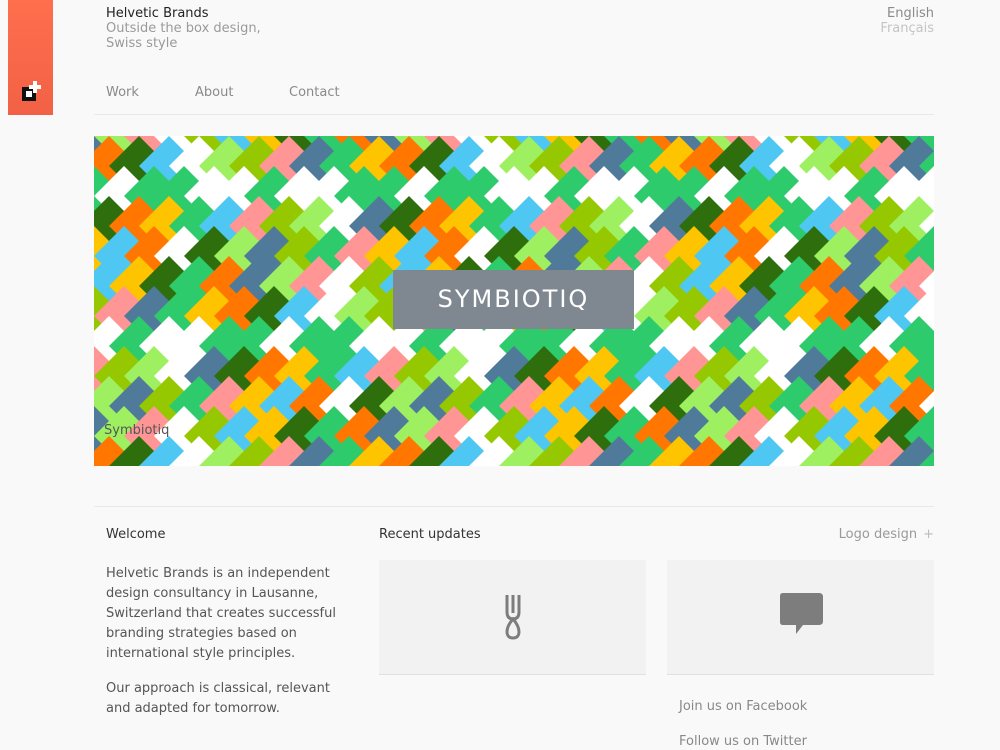 The image size is (1000, 750). I want to click on plus-icon: +, so click(928, 534).